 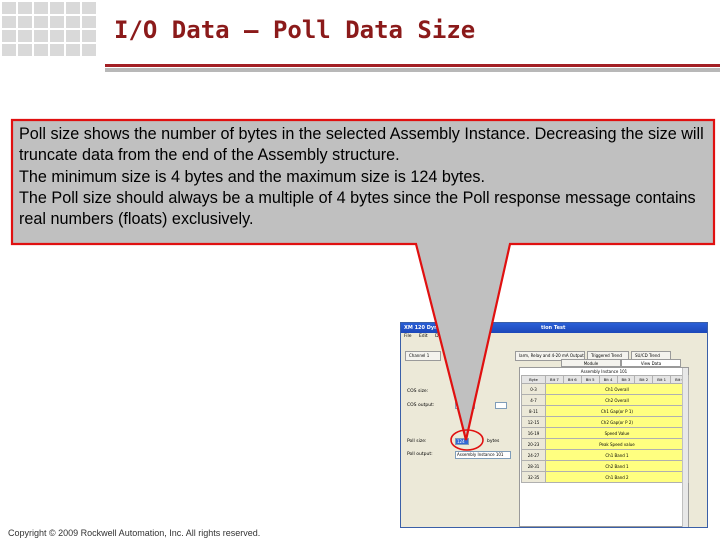 I want to click on table-row: 12-15 Ch2 Gap(or P 2), so click(x=605, y=422).